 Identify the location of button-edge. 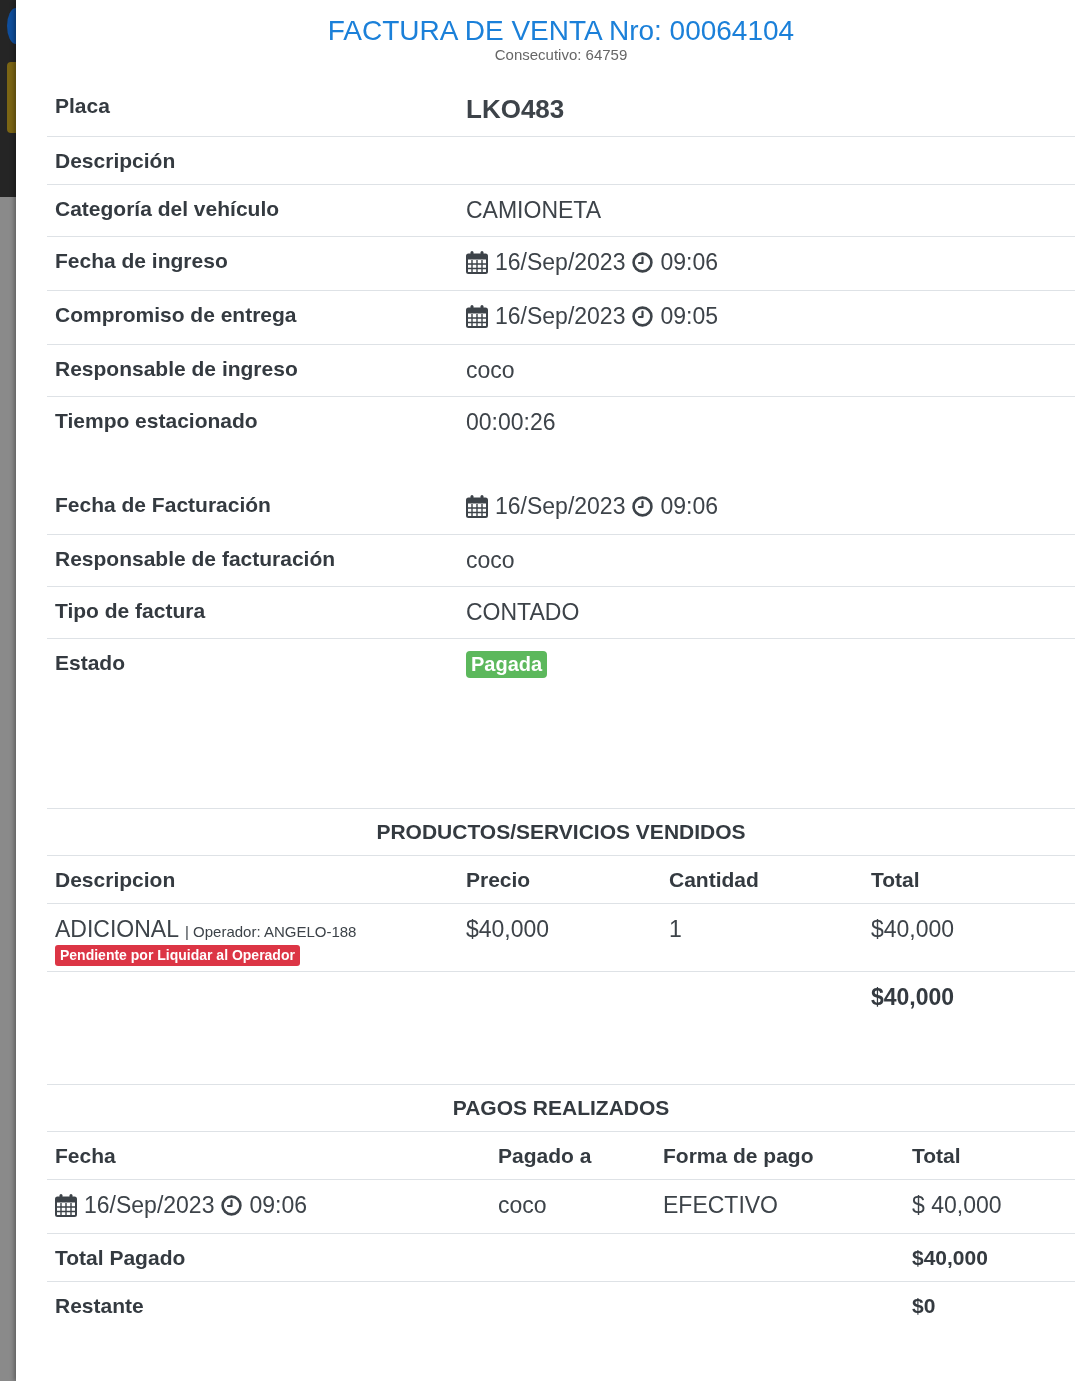
(11, 97).